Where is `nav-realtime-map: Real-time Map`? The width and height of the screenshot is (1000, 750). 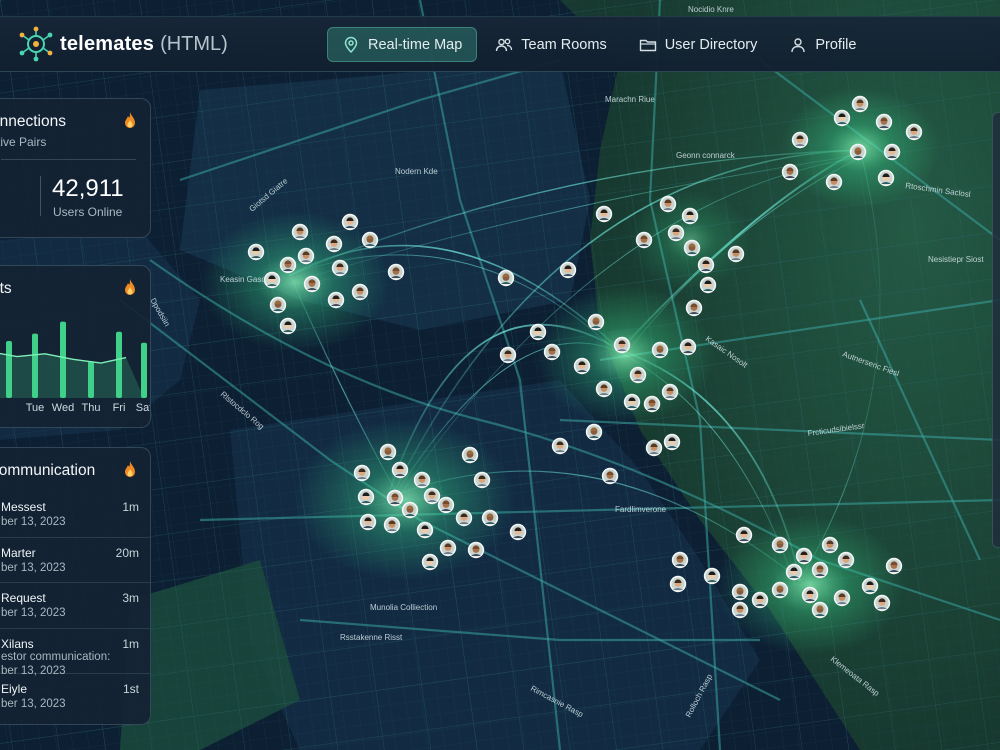 nav-realtime-map: Real-time Map is located at coordinates (402, 44).